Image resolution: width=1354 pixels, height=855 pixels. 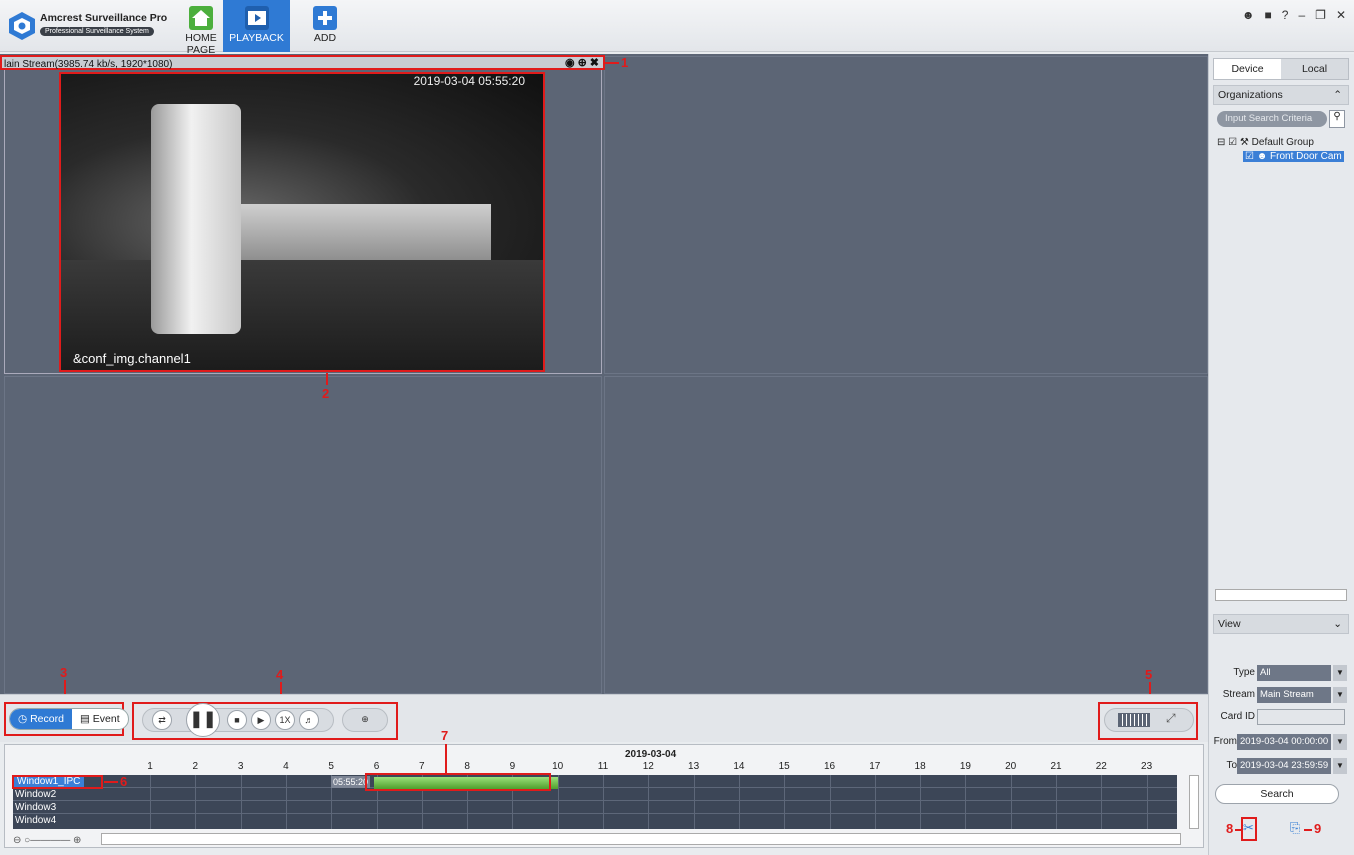 I want to click on view-label: View, so click(x=1229, y=624).